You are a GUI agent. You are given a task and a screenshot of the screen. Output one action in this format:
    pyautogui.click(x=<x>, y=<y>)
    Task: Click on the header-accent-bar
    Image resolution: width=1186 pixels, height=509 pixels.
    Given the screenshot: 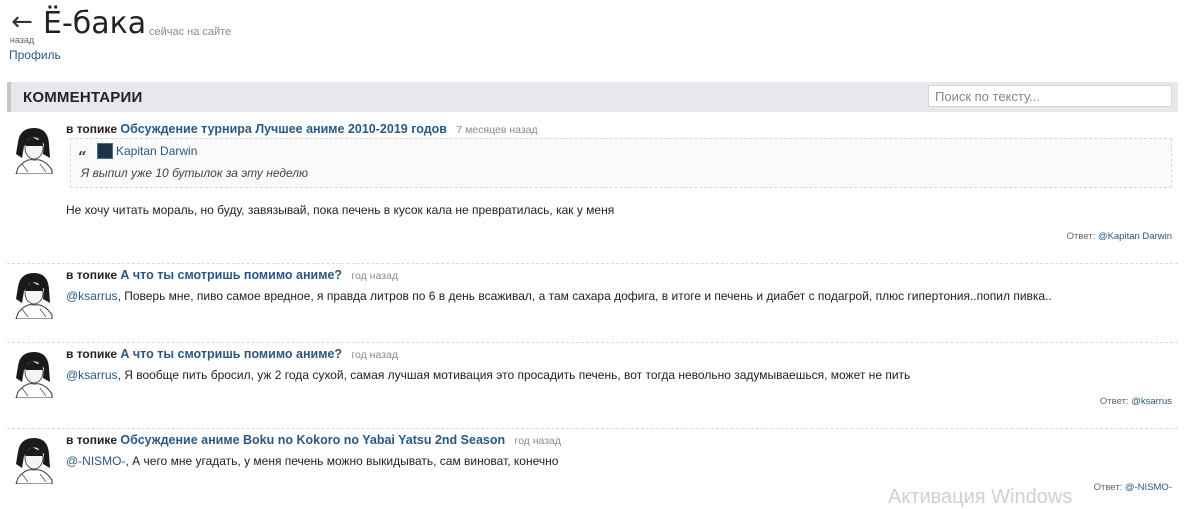 What is the action you would take?
    pyautogui.click(x=9, y=97)
    